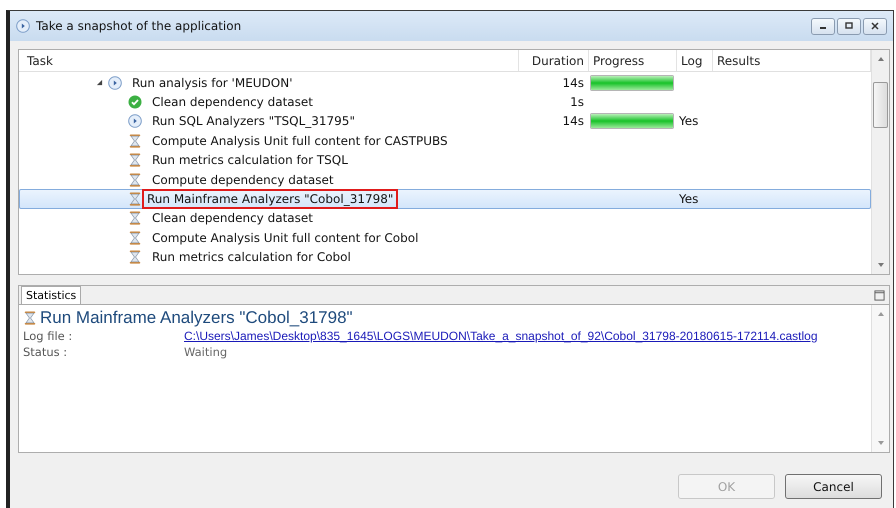 The image size is (896, 508). Describe the element at coordinates (285, 238) in the screenshot. I see `task-label: Compute Analysis Unit full content for Cobol` at that location.